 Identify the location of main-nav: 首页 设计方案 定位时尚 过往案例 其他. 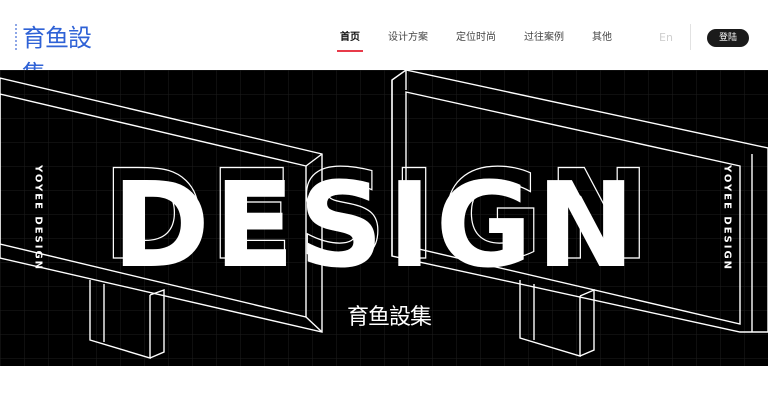
(488, 35).